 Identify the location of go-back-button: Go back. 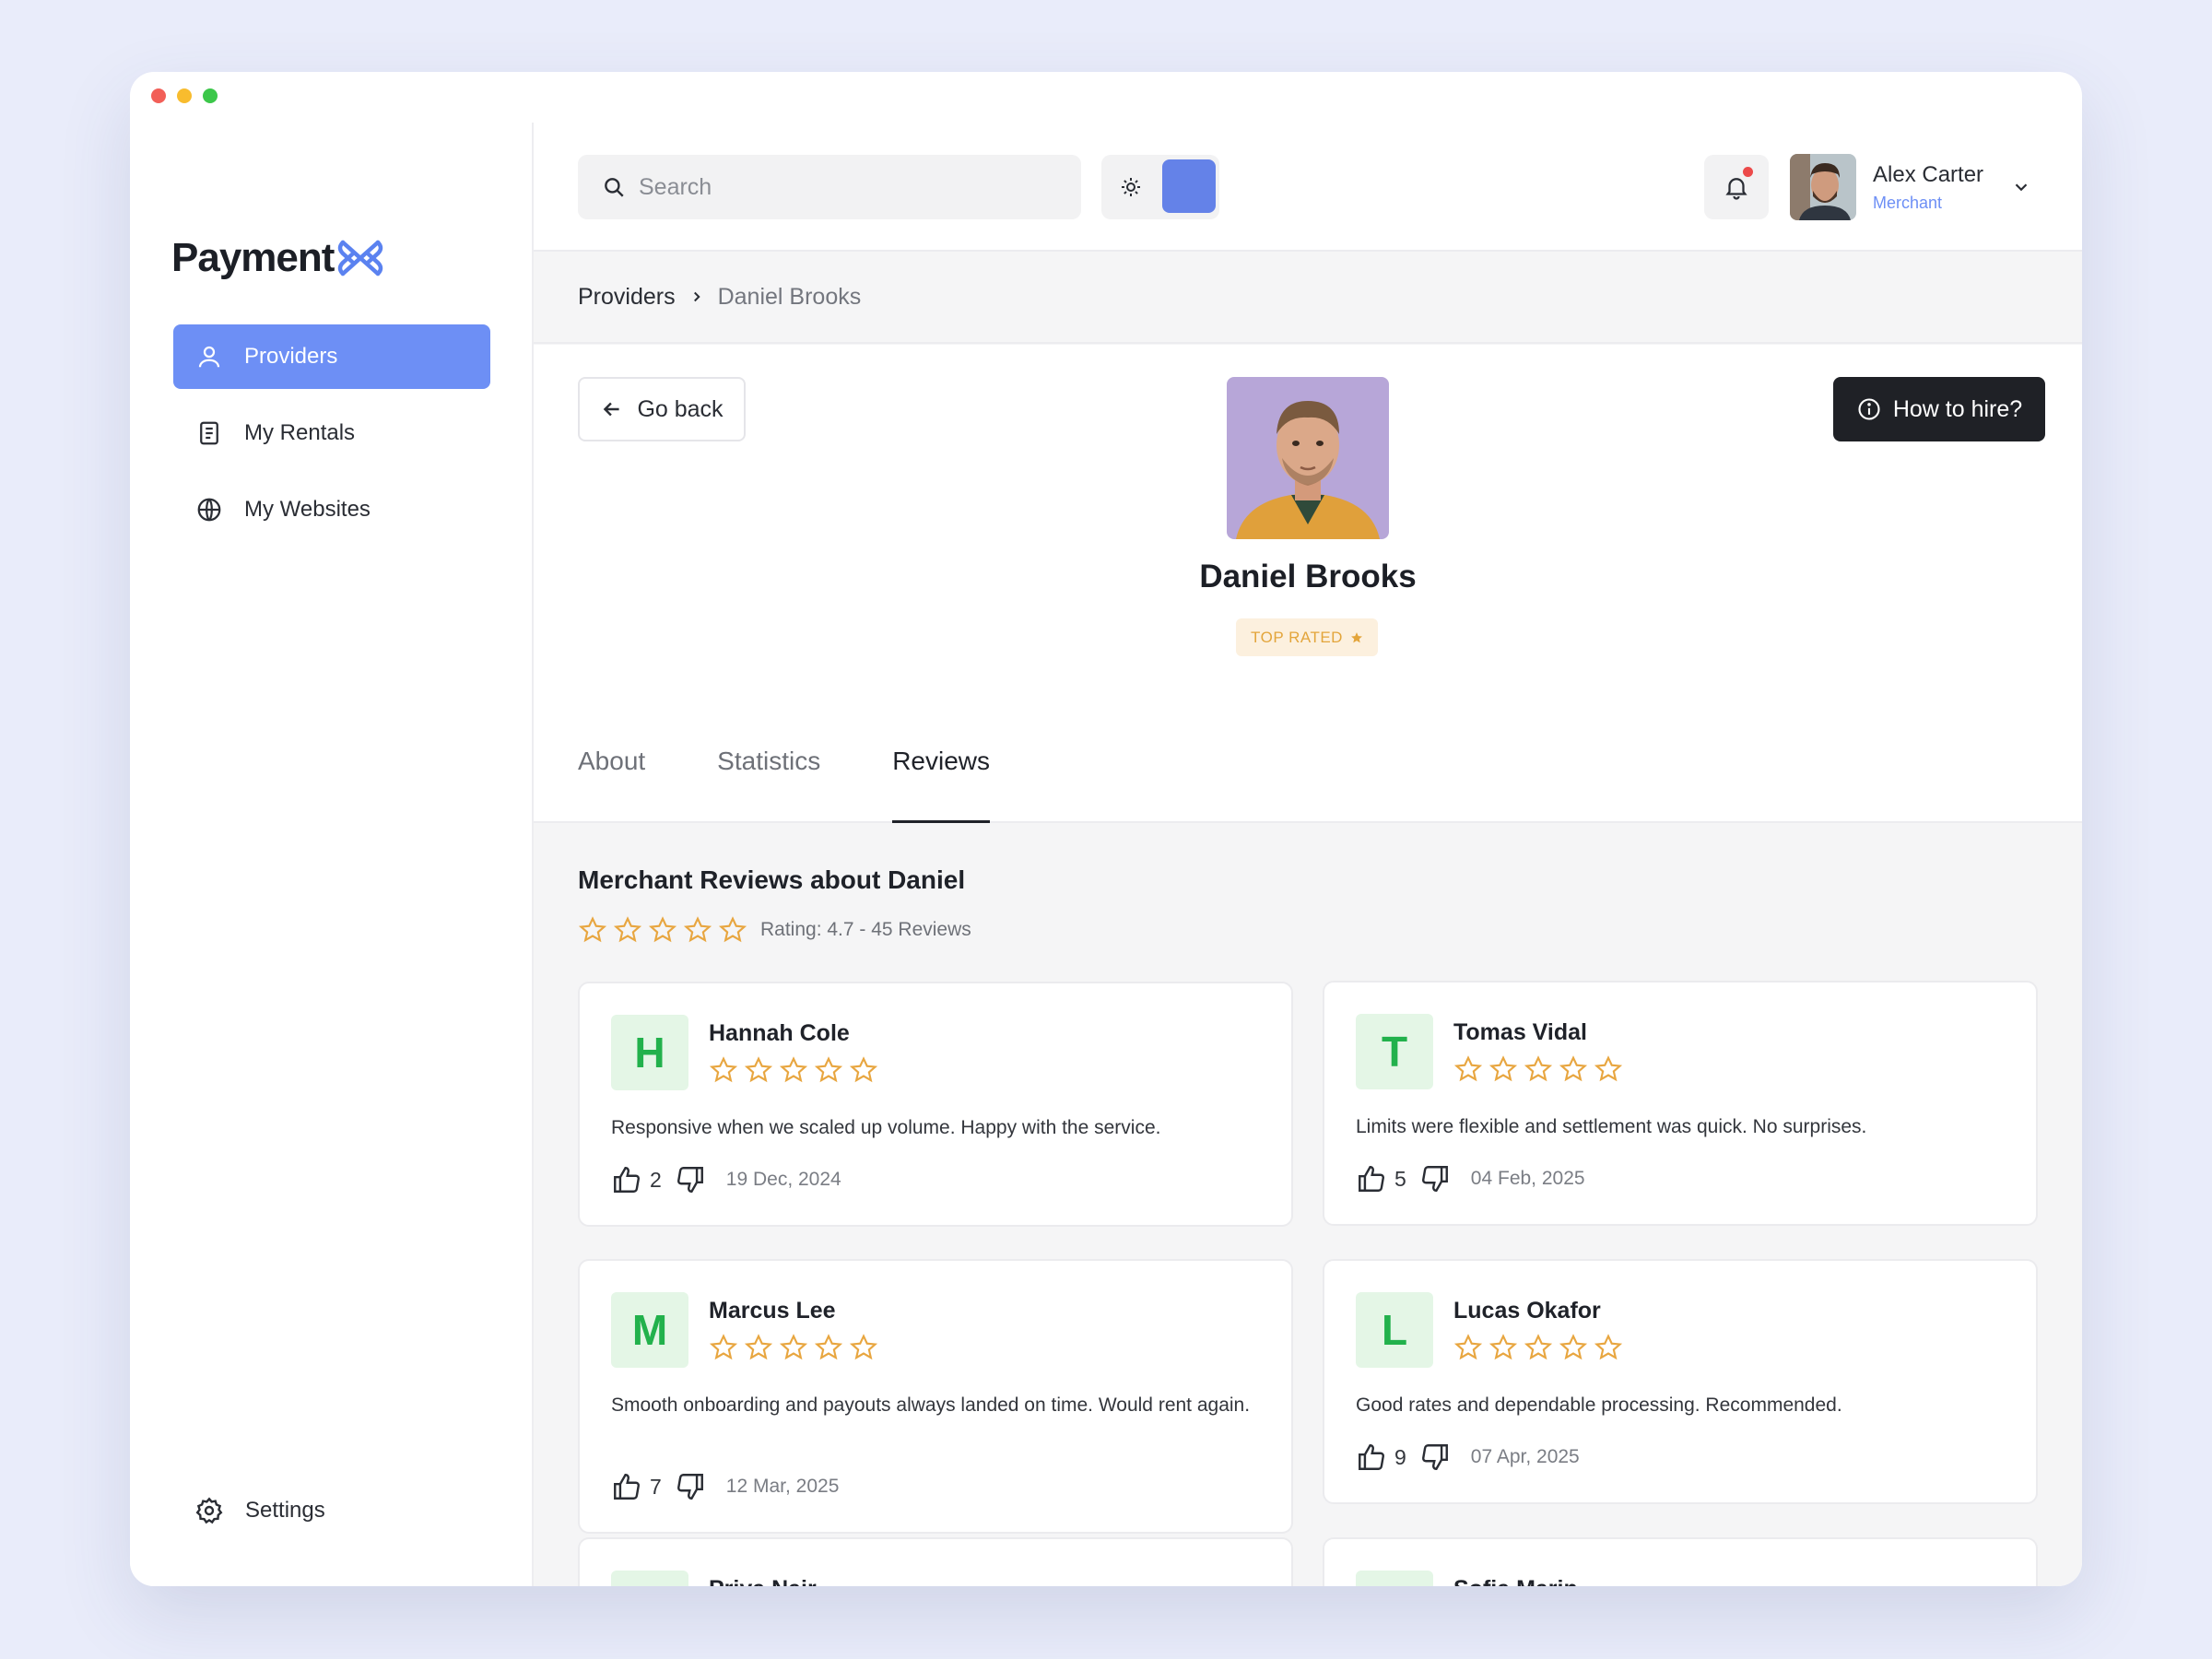
(662, 409).